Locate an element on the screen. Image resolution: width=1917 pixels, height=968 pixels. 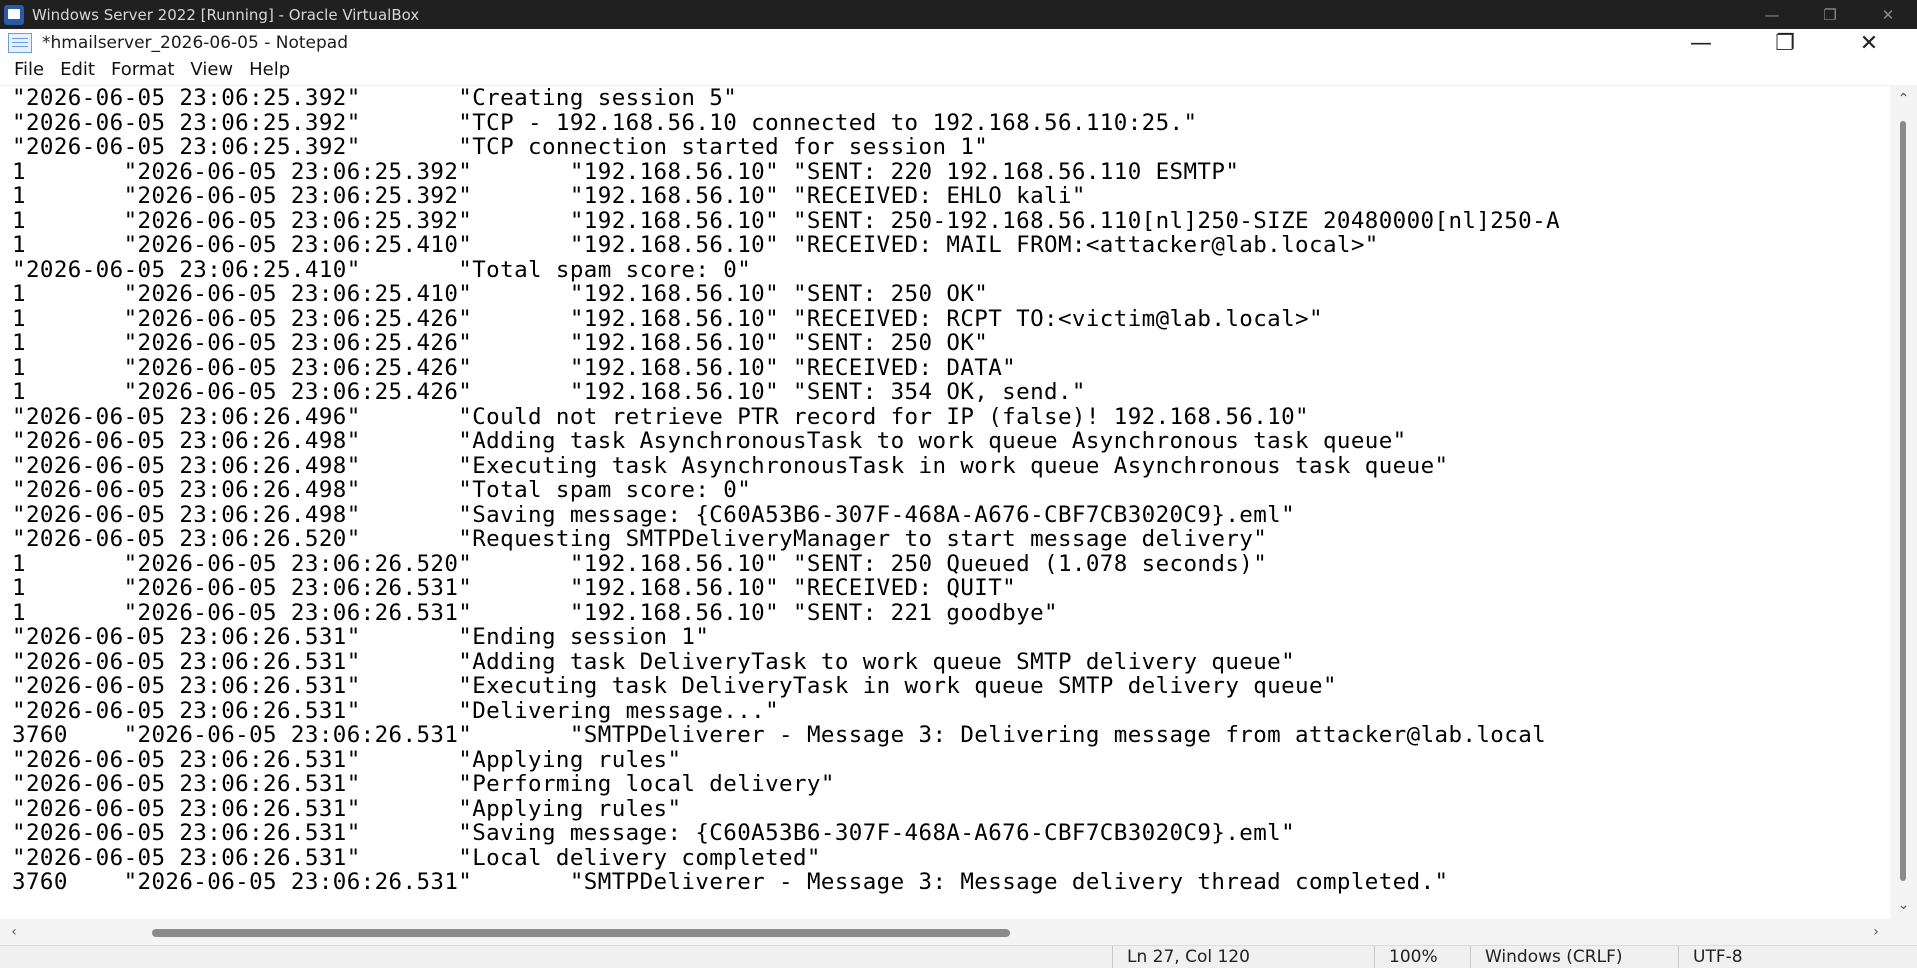
scroll-down-icon: ⌄ is located at coordinates (1903, 905).